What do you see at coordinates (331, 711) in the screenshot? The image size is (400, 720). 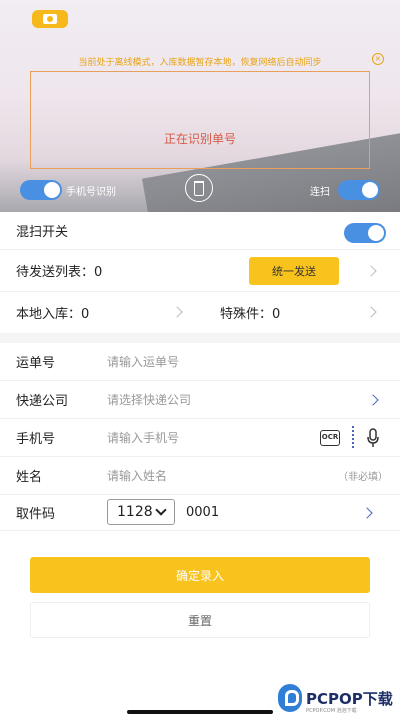 I see `watermark-sub: PCPOP.COM 泡泡下载` at bounding box center [331, 711].